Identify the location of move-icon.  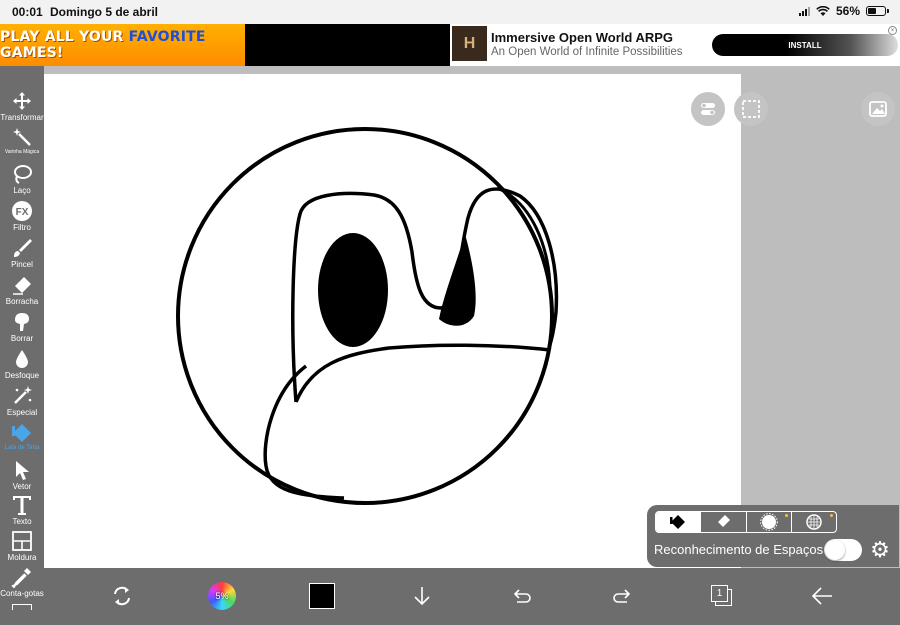
(22, 101).